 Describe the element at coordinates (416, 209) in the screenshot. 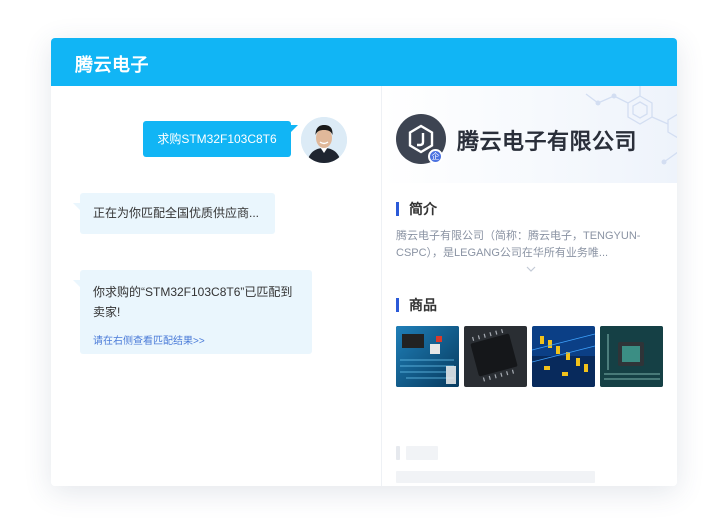

I see `intro-section-title: 简介` at that location.